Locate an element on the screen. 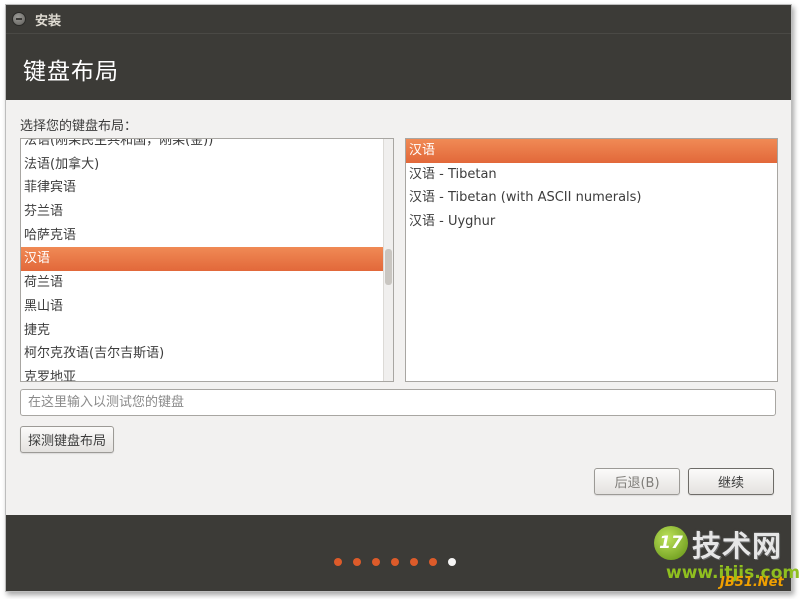 The width and height of the screenshot is (800, 599). layout-list-item: 黑山语 is located at coordinates (202, 307).